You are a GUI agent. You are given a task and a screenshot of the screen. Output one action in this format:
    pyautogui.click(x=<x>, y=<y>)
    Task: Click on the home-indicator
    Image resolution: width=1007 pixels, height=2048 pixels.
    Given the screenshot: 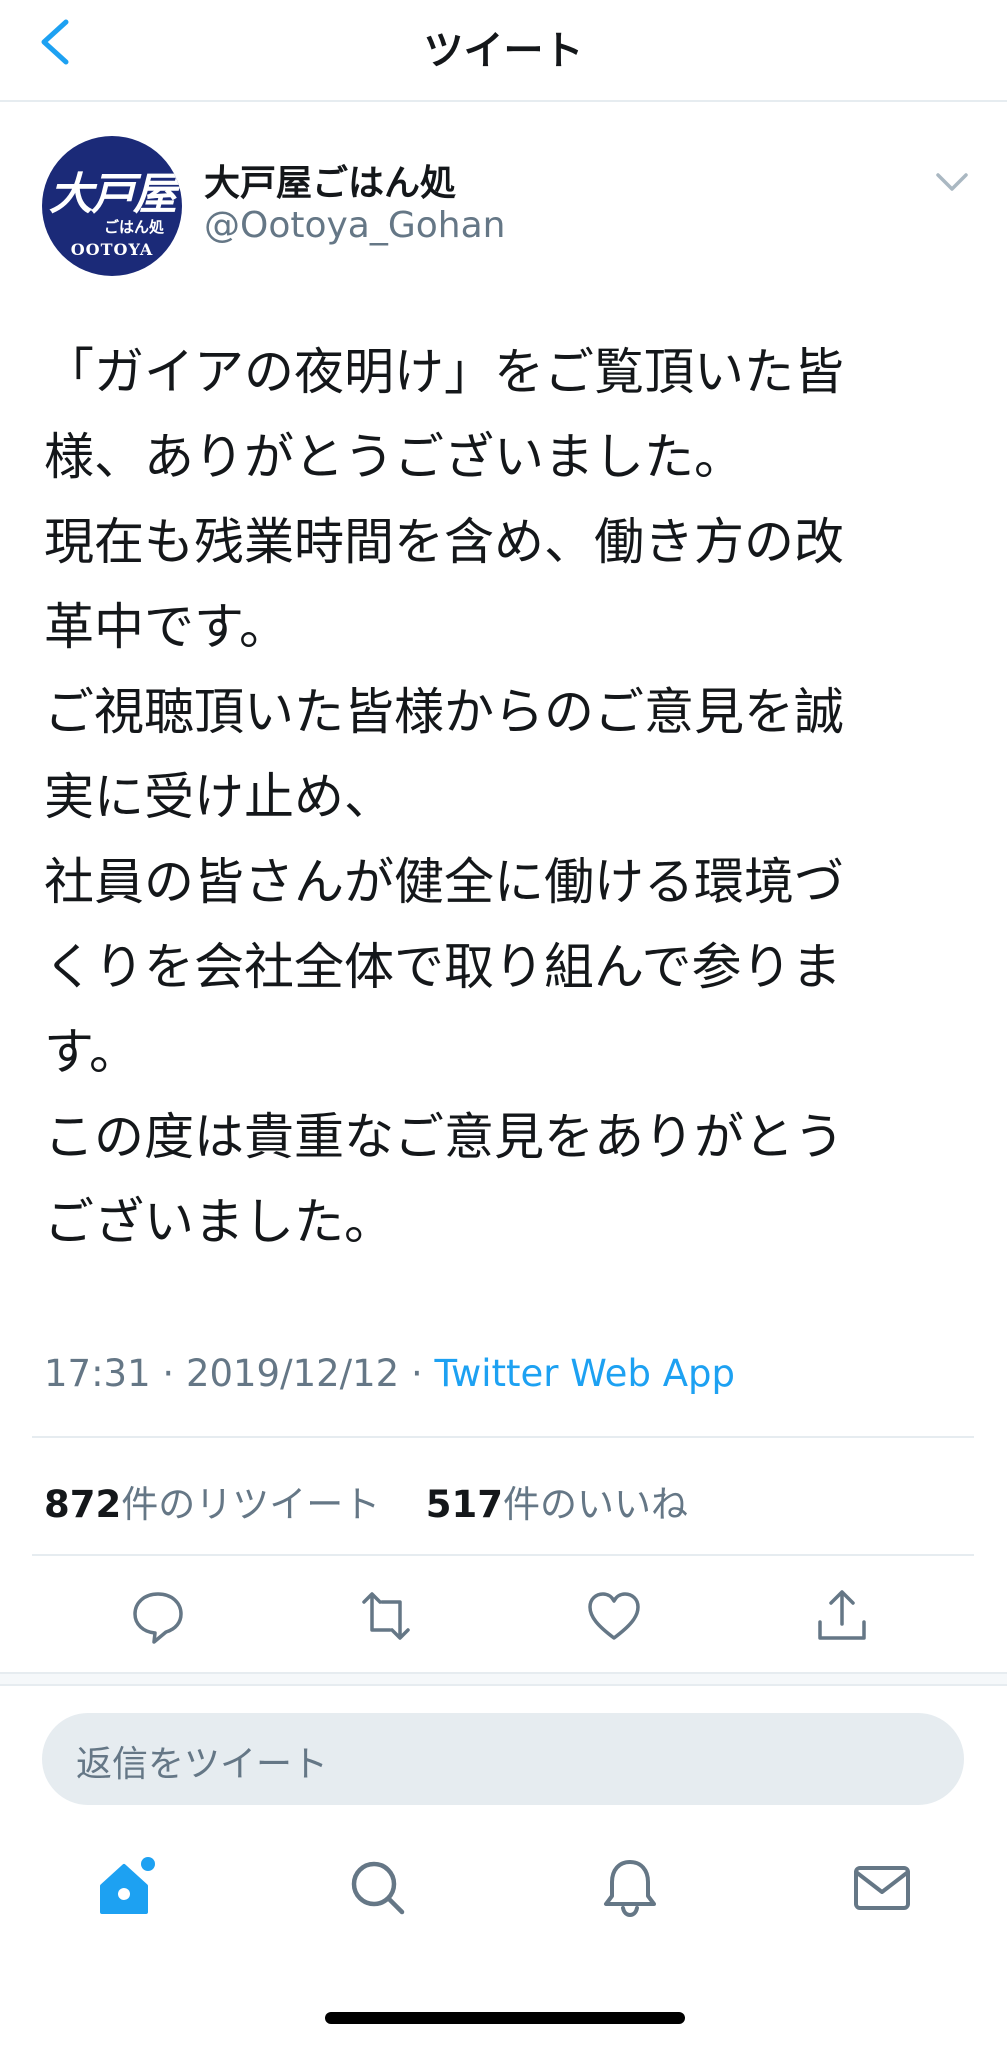 What is the action you would take?
    pyautogui.click(x=505, y=2018)
    